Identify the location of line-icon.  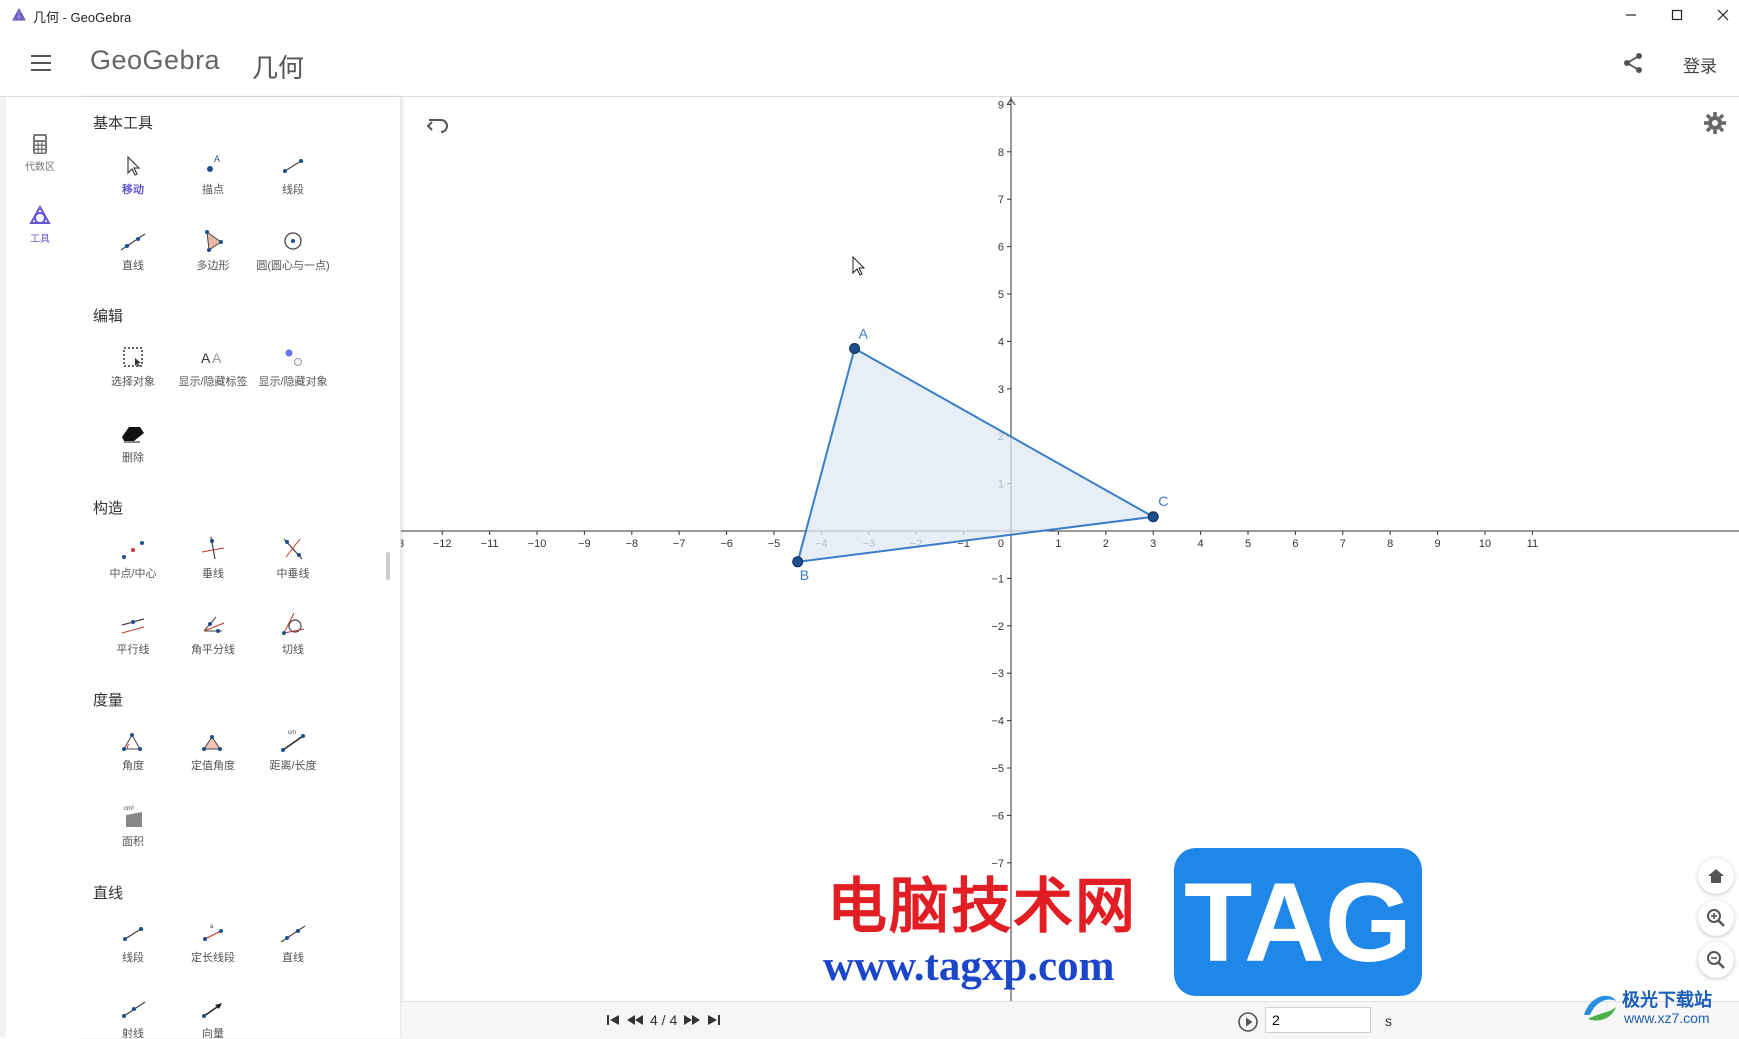
(293, 934).